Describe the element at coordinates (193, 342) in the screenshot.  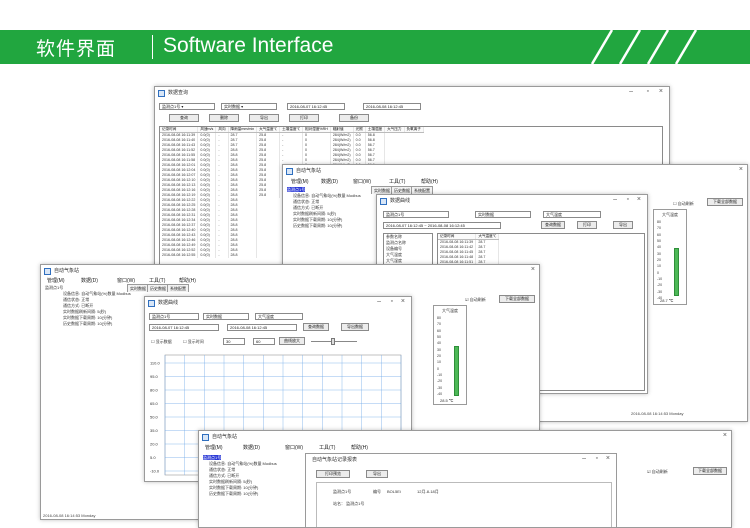
I see `show-time-checkbox: ☐ 显示时间` at that location.